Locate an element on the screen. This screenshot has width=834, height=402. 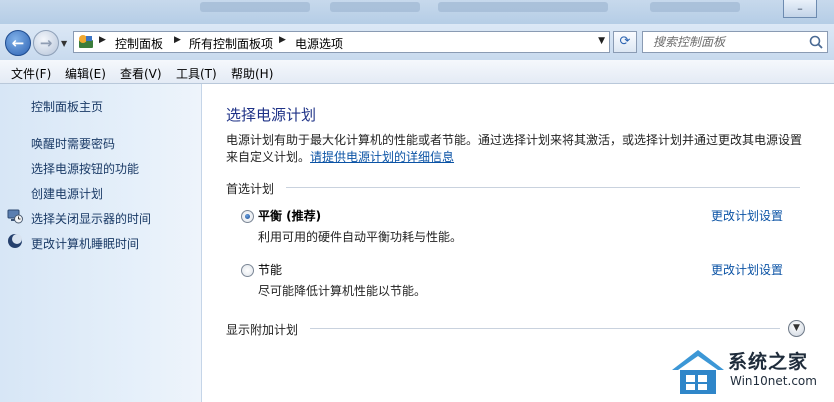
preferred-plans-header: 首选计划 is located at coordinates (250, 189).